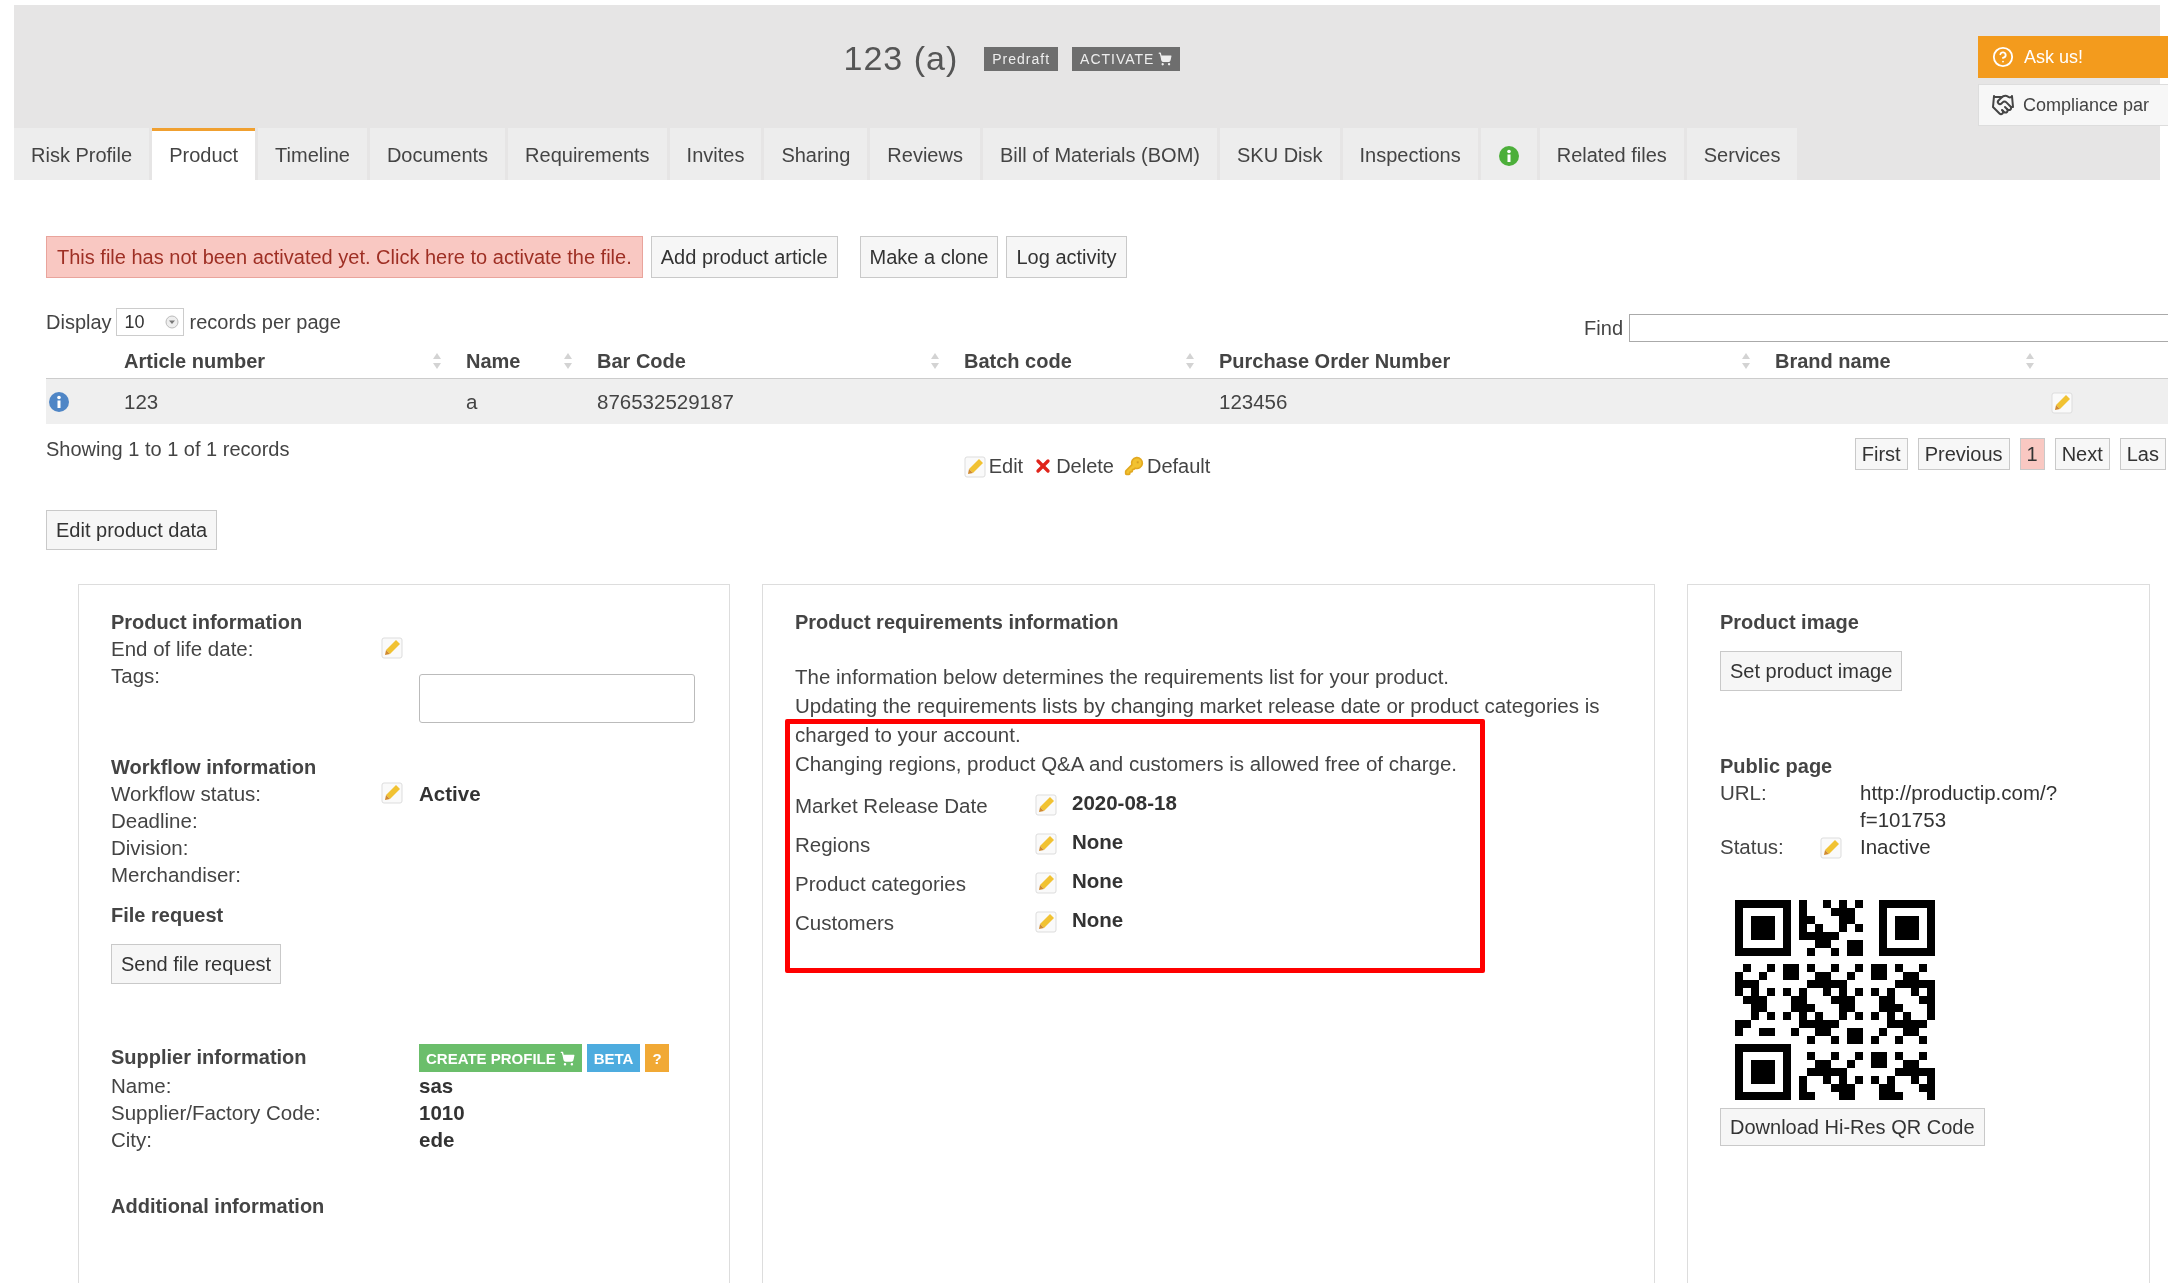 This screenshot has width=2168, height=1283. I want to click on status-badge: Predraft, so click(1021, 59).